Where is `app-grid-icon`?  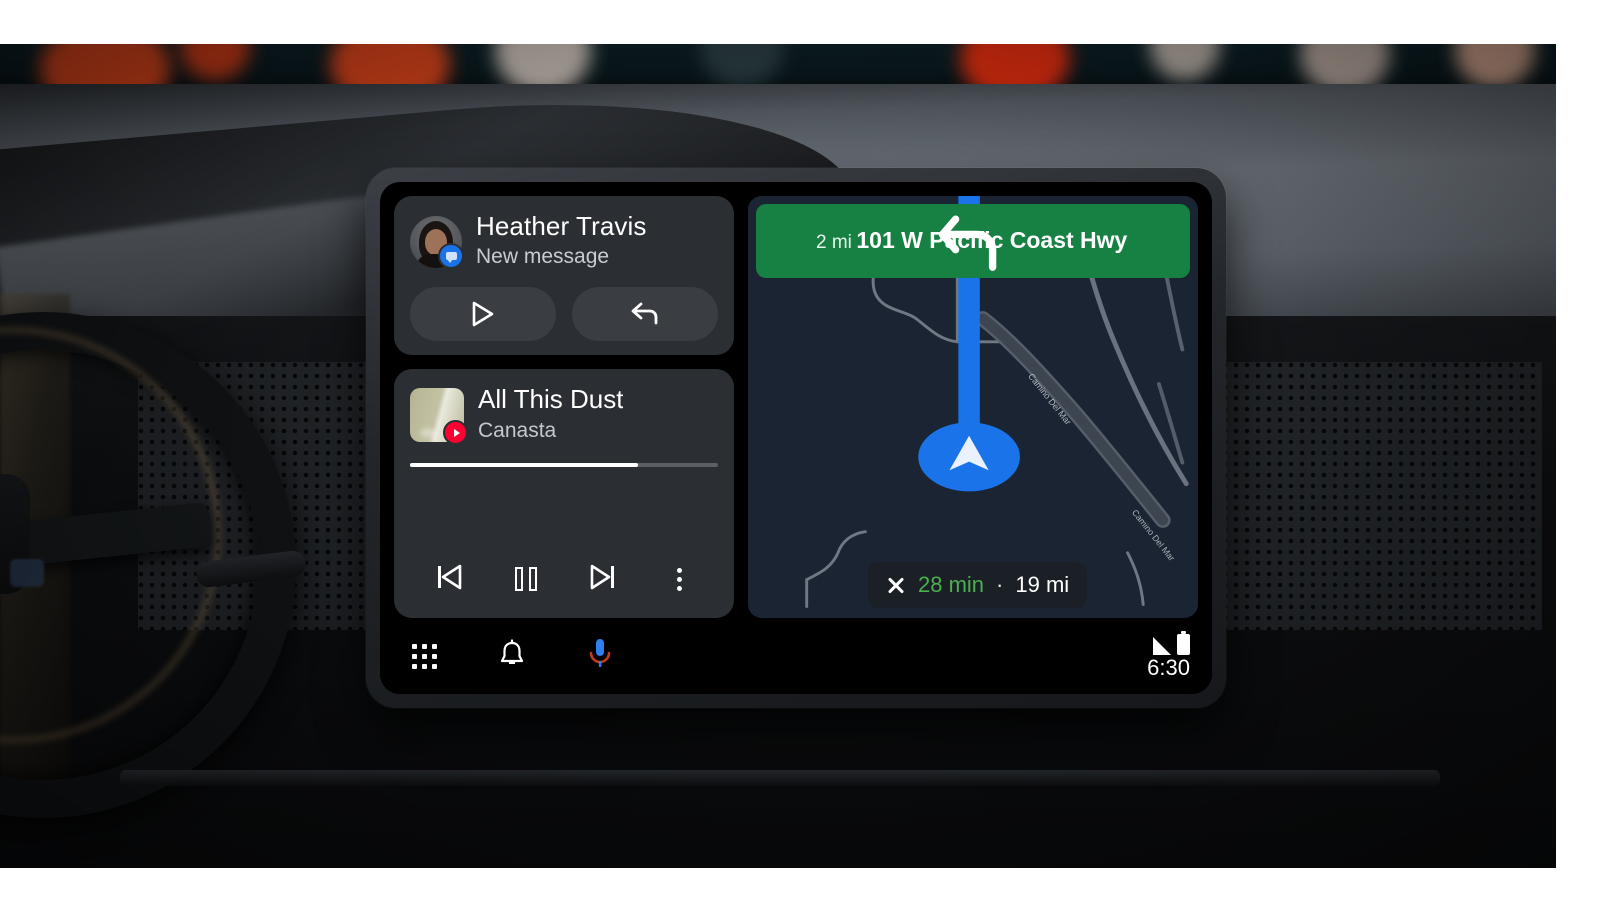
app-grid-icon is located at coordinates (424, 656).